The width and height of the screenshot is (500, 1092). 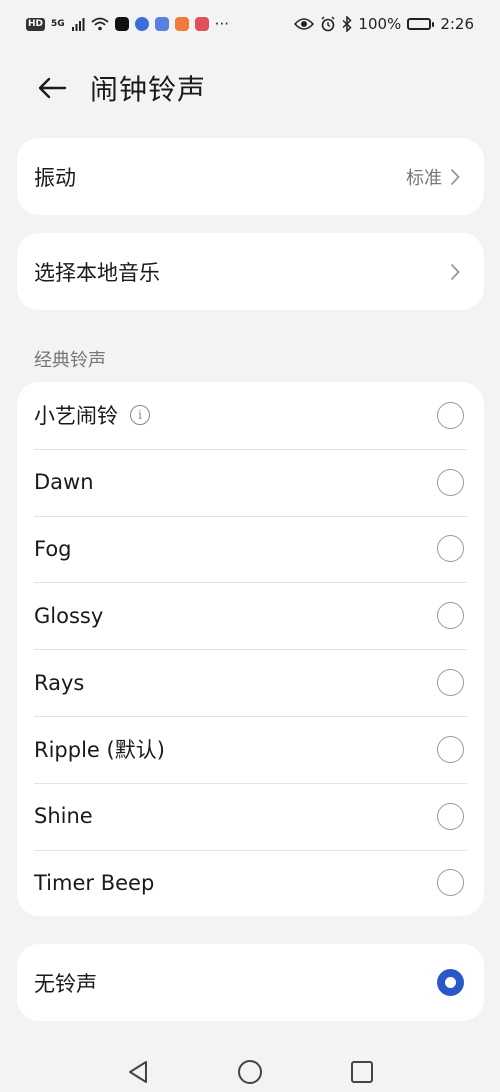 I want to click on nav-recents-button, so click(x=362, y=1072).